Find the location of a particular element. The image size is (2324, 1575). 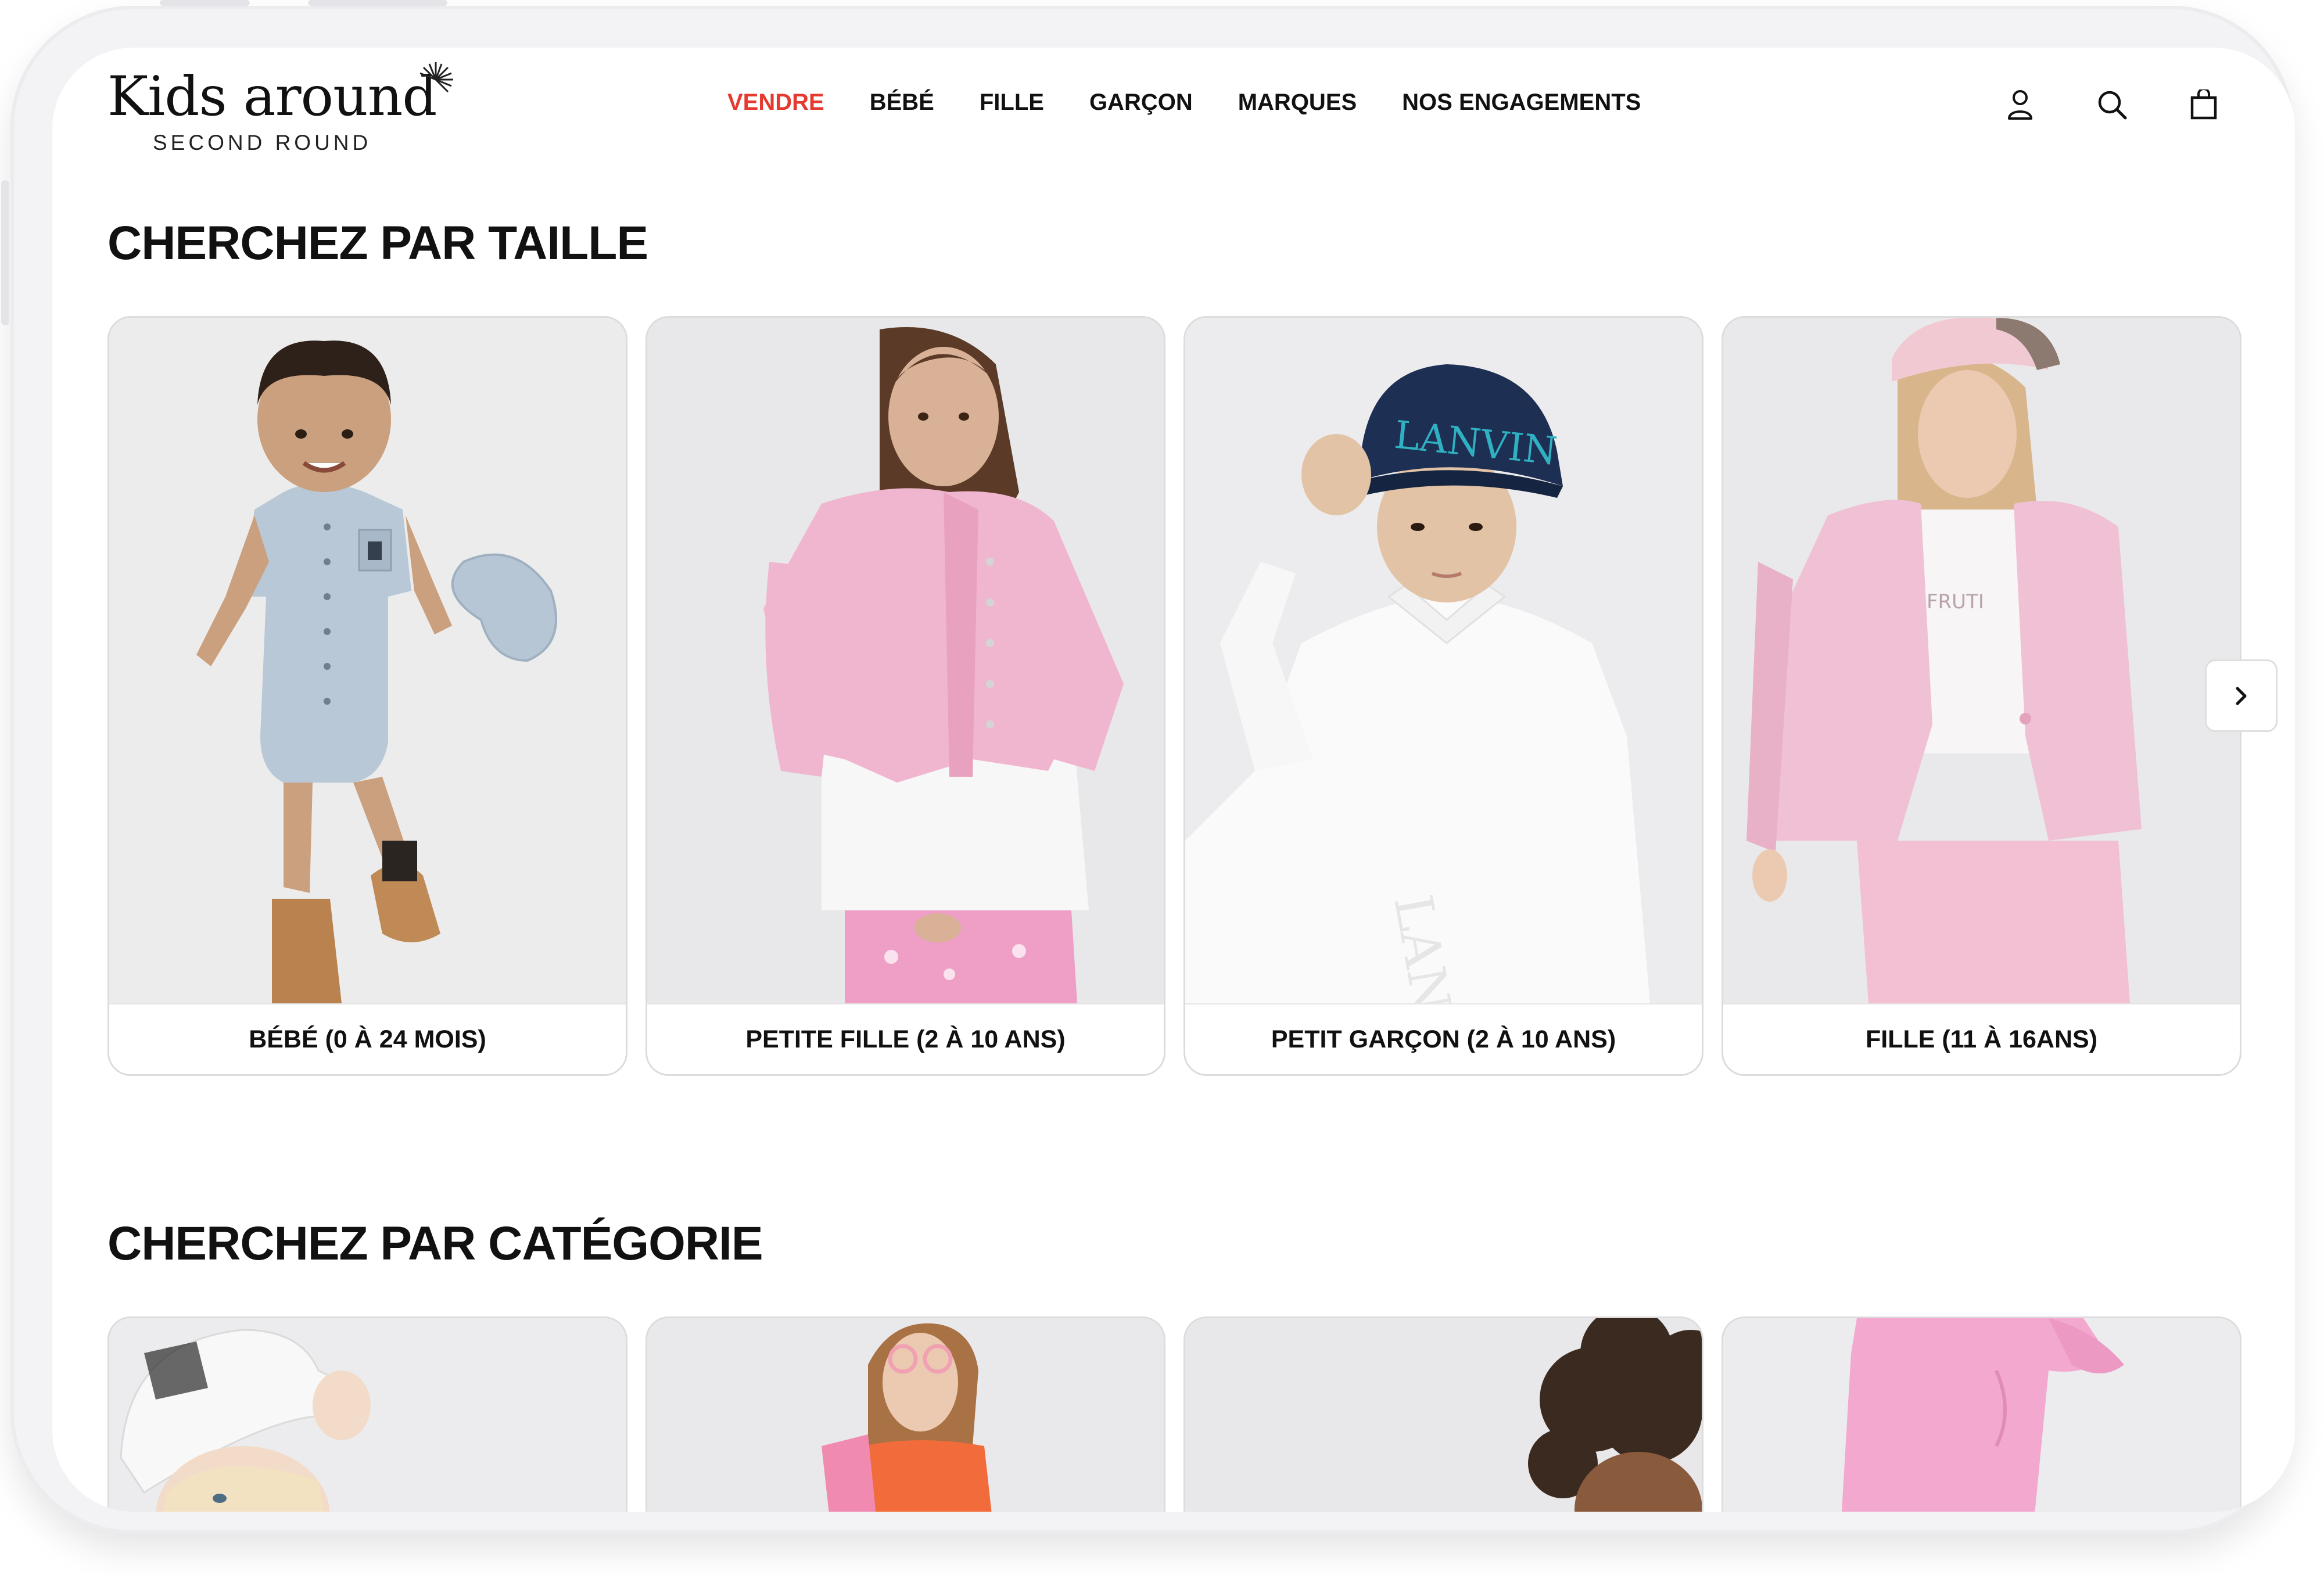

boy-cap-illustration: LANVIN LANVIN is located at coordinates (1443, 660).